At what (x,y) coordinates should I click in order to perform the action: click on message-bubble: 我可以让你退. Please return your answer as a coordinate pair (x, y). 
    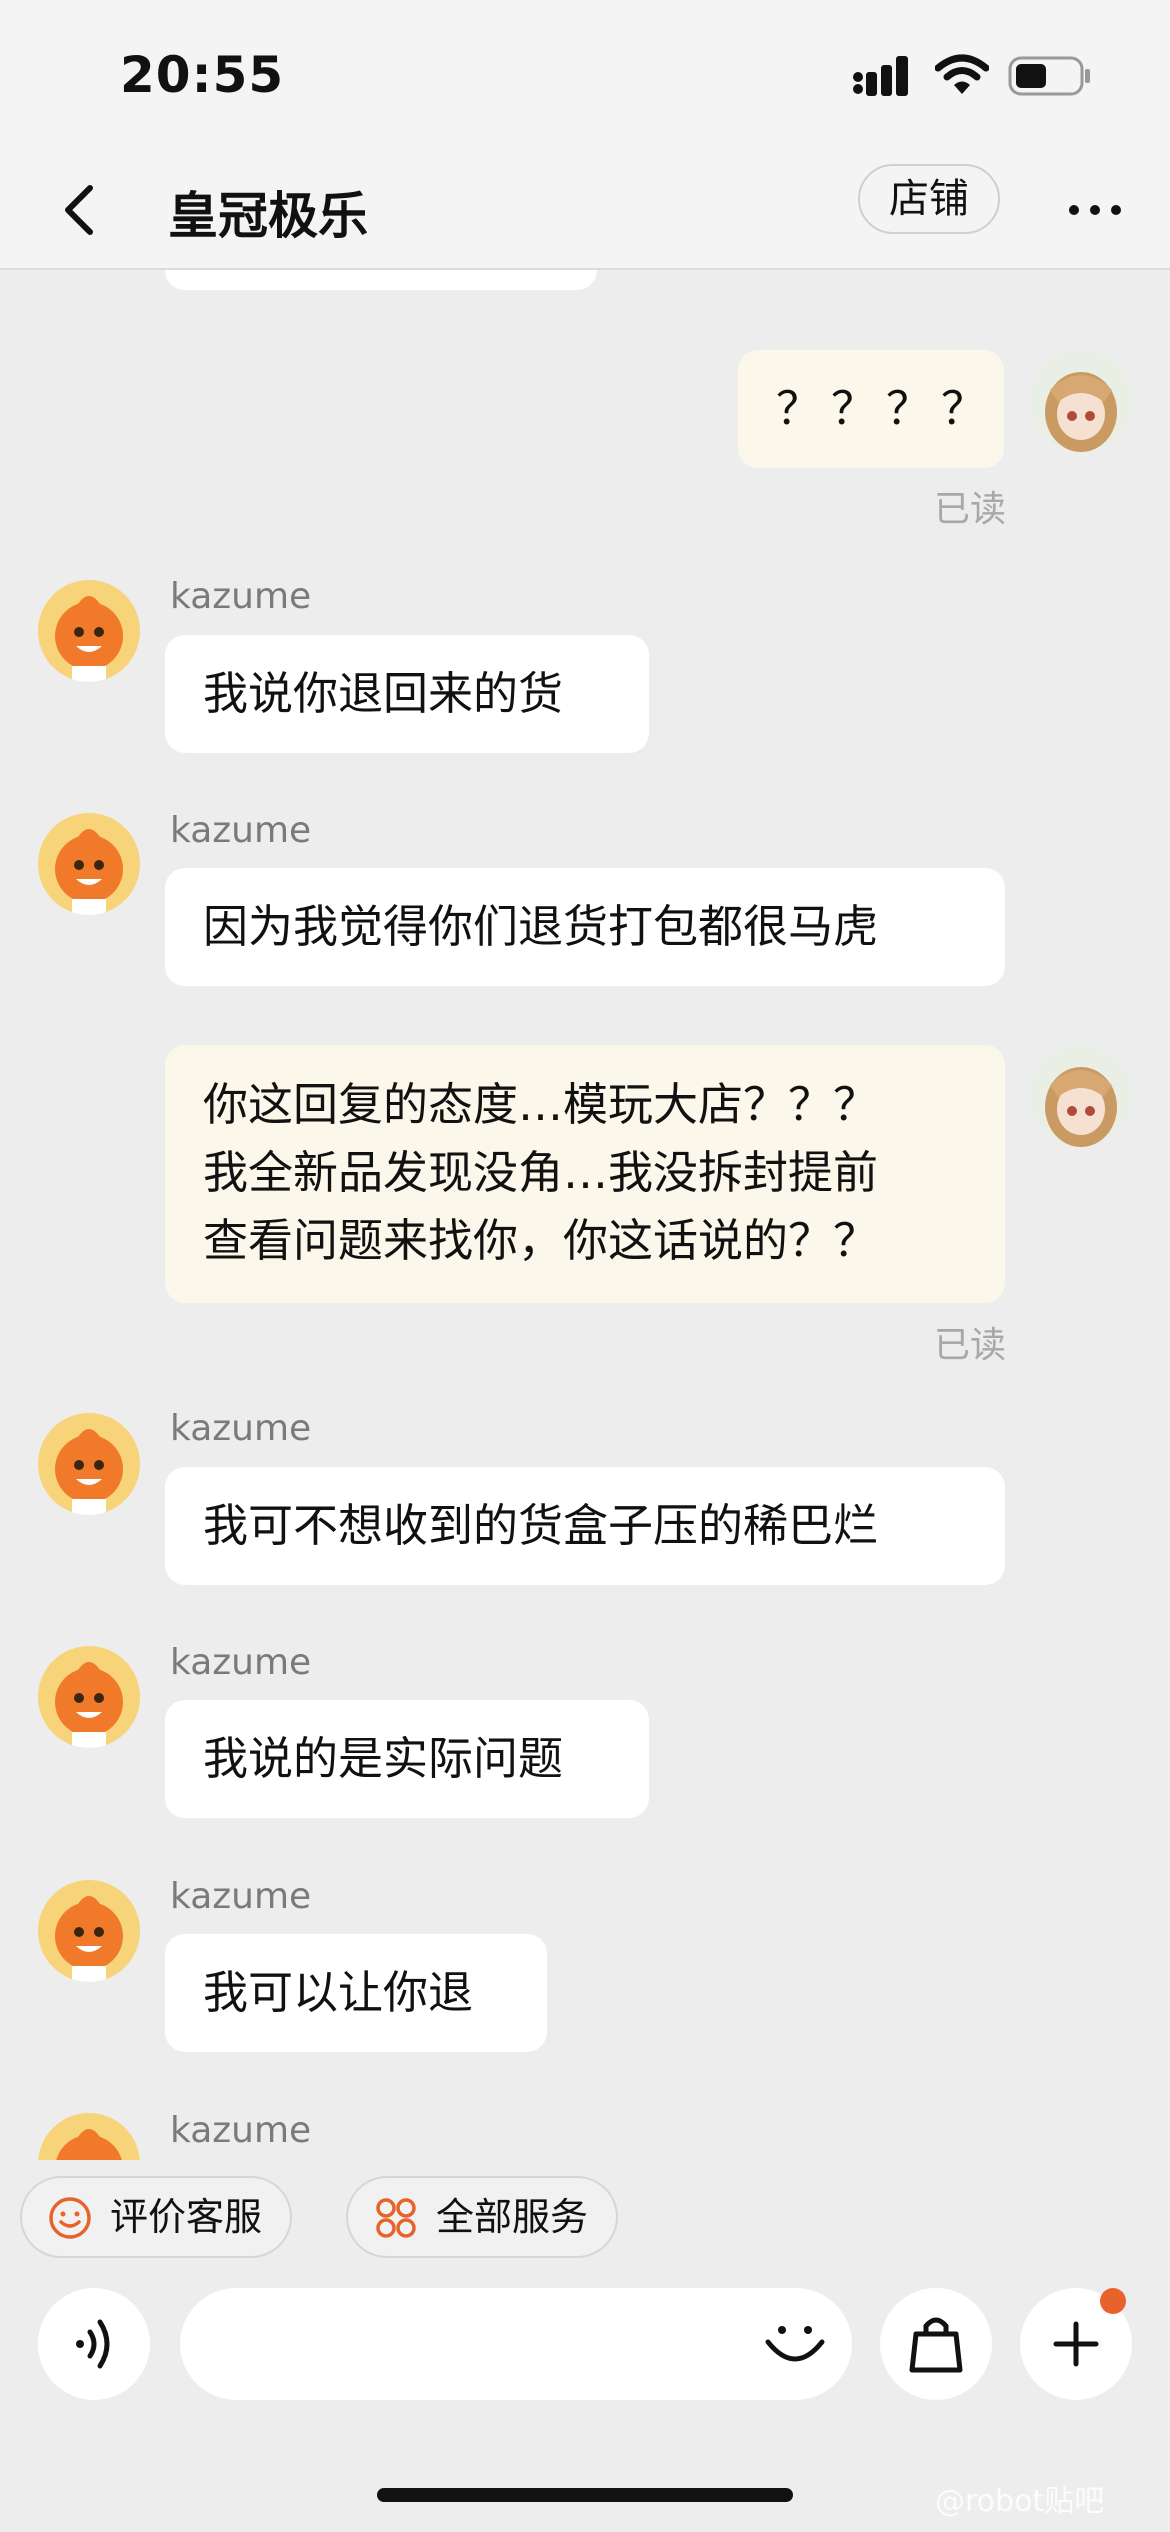
    Looking at the image, I should click on (356, 1993).